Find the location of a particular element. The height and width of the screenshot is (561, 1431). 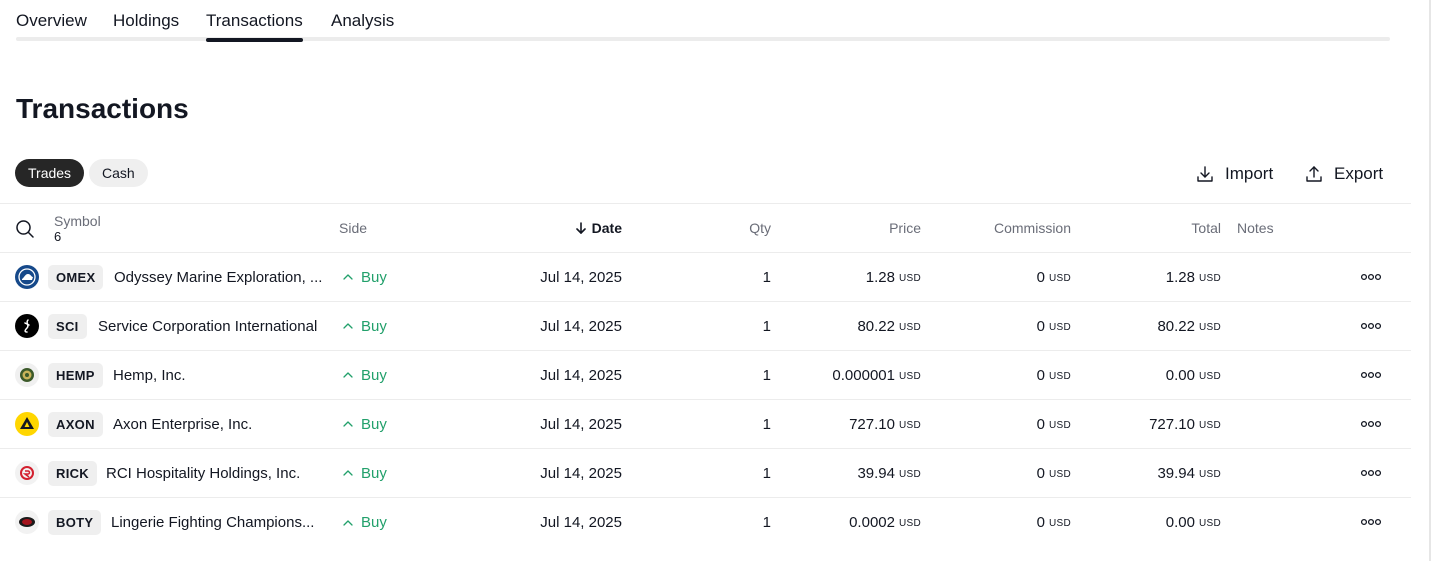

ticker-badge: AXON is located at coordinates (75, 424).